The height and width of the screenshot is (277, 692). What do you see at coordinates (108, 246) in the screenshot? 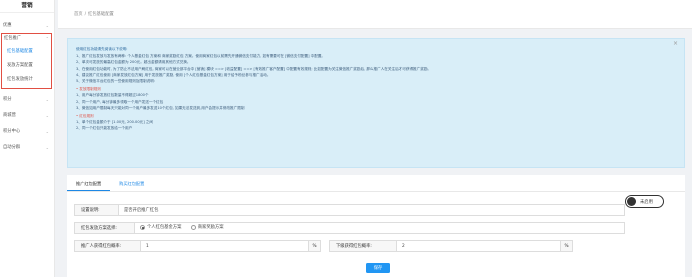
I see `promoter-rate-label: 推广人获得红包概率:` at bounding box center [108, 246].